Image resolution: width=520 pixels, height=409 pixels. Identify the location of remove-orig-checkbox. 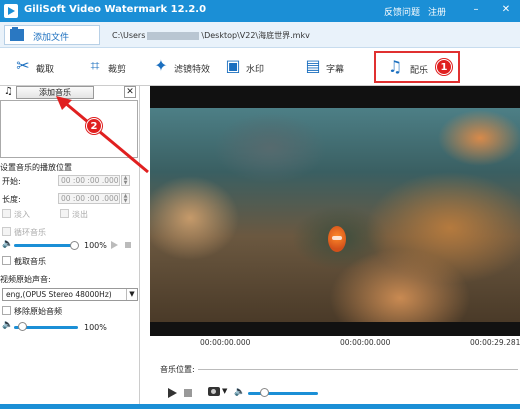
(6, 310).